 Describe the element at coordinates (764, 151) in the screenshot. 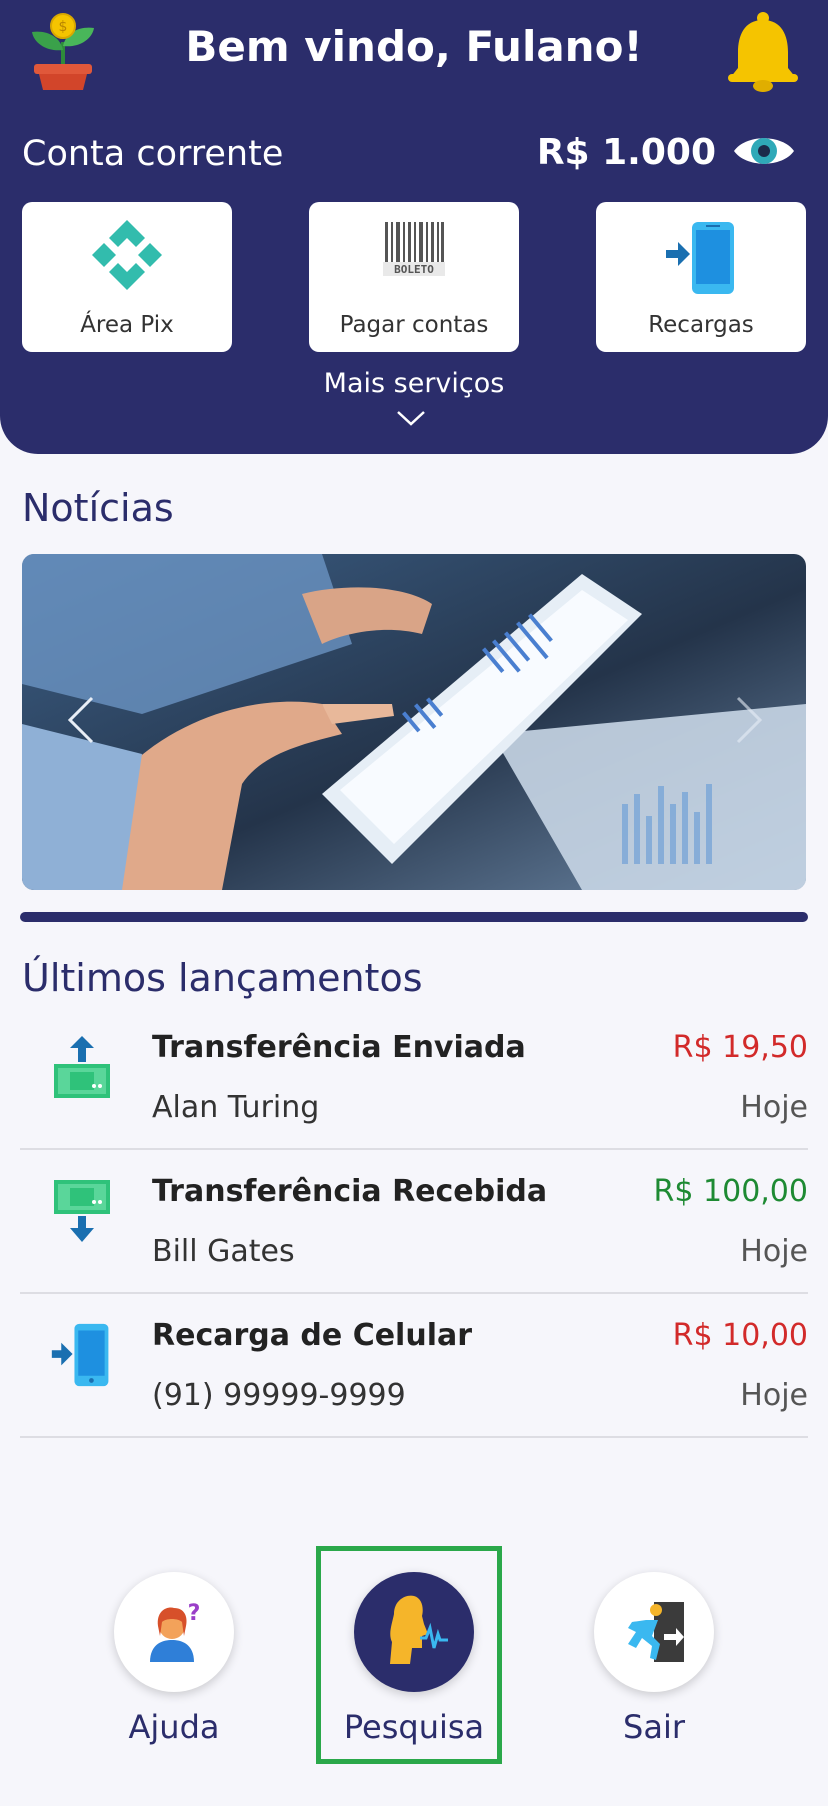

I see `eye-icon` at that location.